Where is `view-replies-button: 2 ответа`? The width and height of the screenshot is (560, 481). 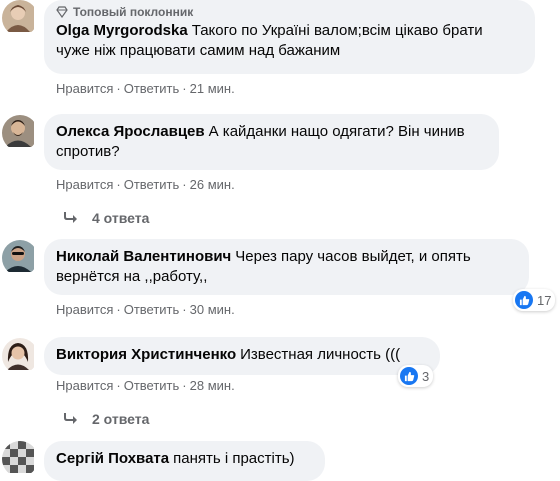 view-replies-button: 2 ответа is located at coordinates (105, 419).